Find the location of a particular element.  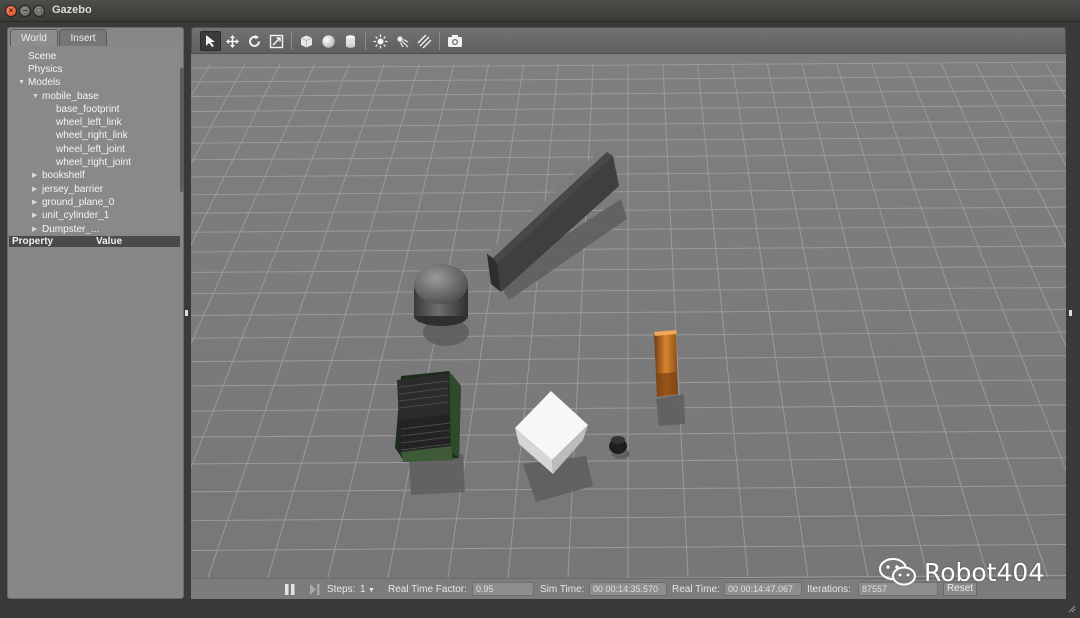

tree-item-models: Models is located at coordinates (44, 82).